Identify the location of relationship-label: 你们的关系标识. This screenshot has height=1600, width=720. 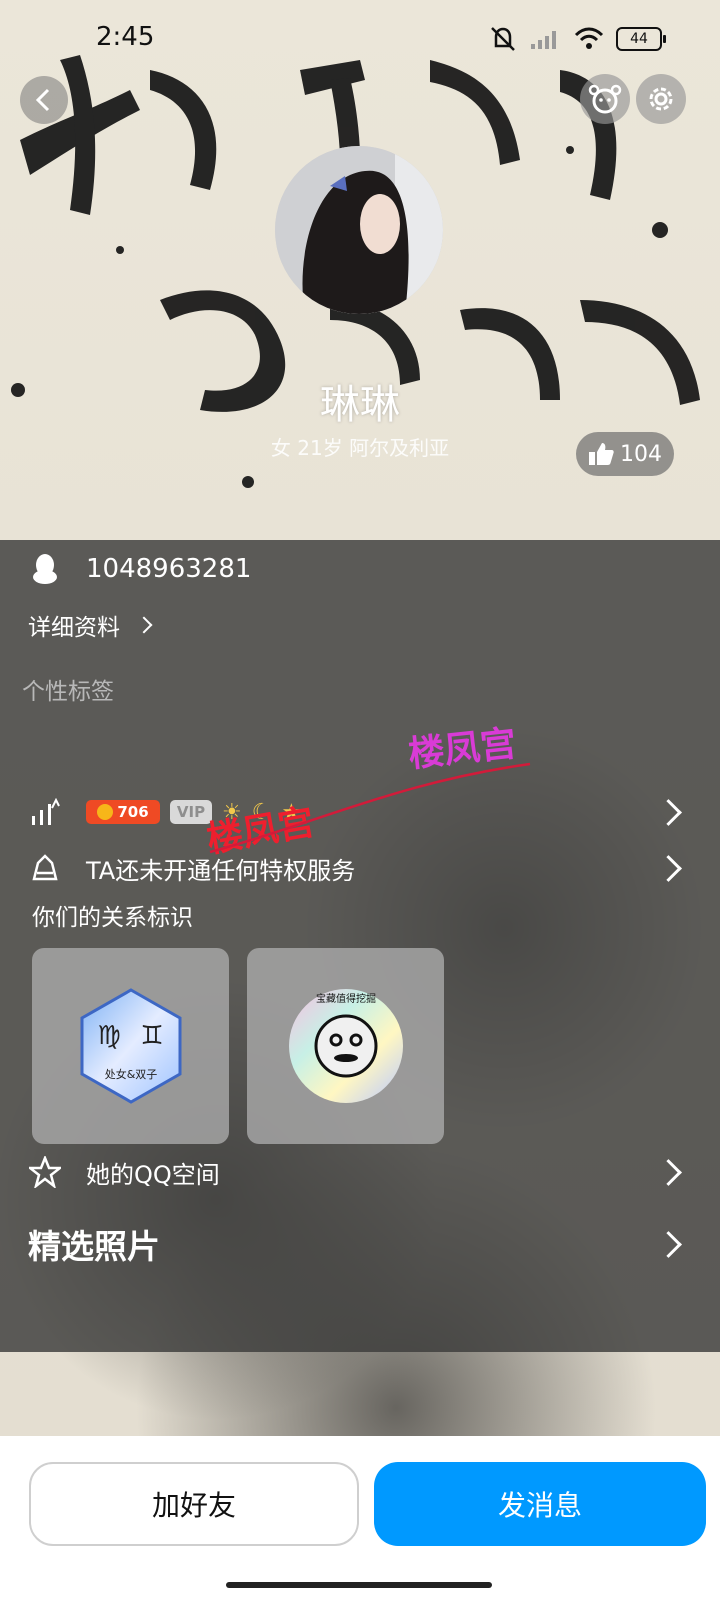
(112, 918).